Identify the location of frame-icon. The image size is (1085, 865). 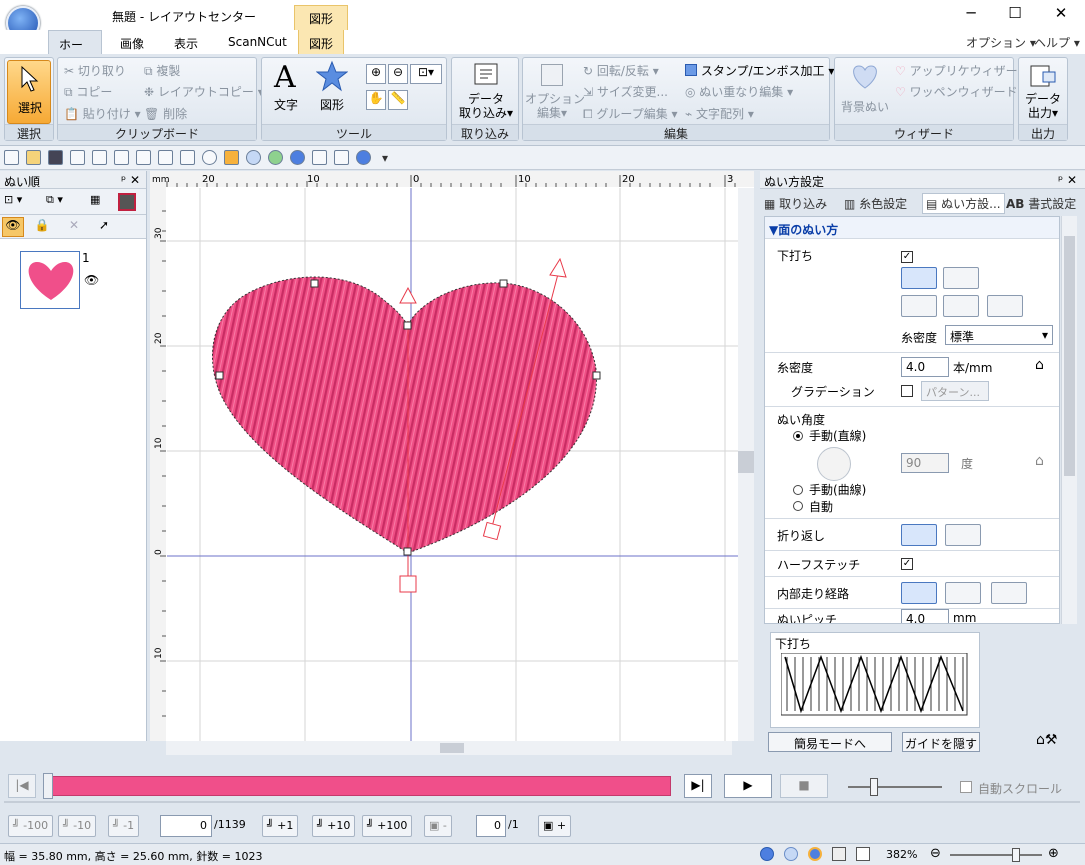
(187, 157).